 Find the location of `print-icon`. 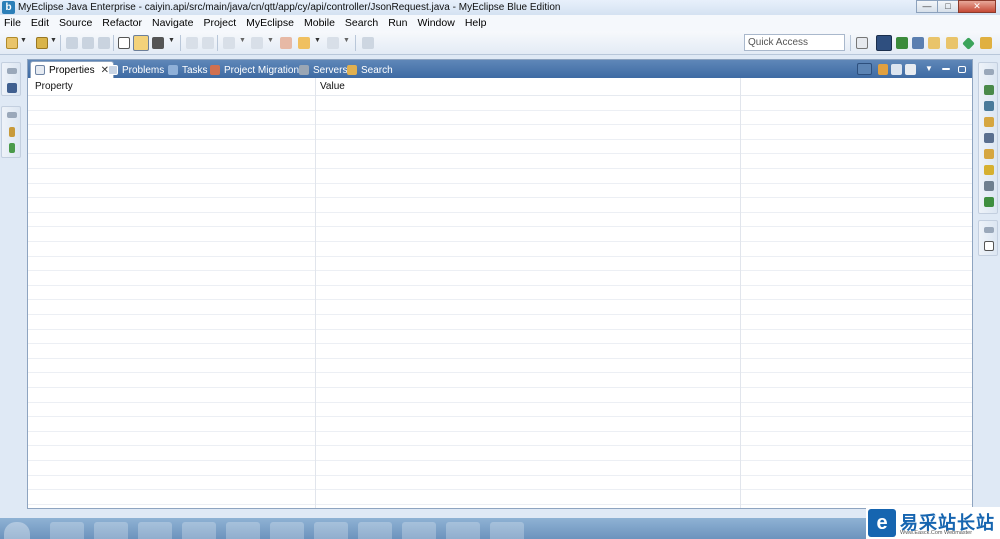

print-icon is located at coordinates (104, 43).